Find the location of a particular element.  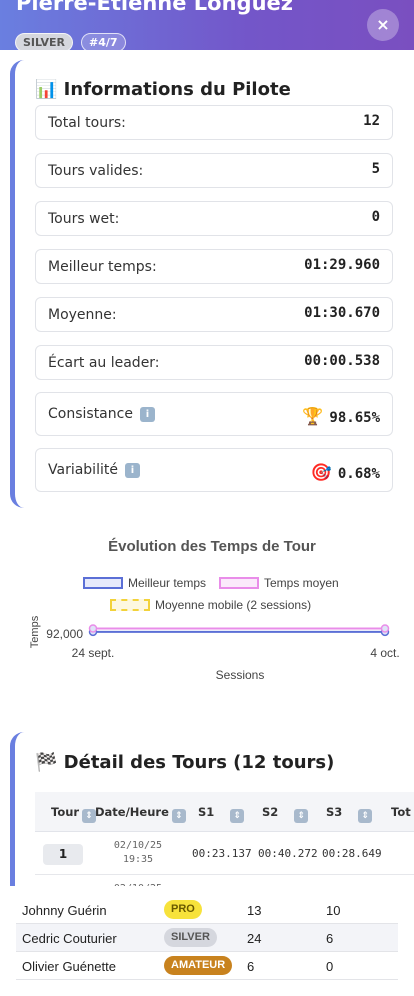

stat-label: Consistance i is located at coordinates (101, 414).